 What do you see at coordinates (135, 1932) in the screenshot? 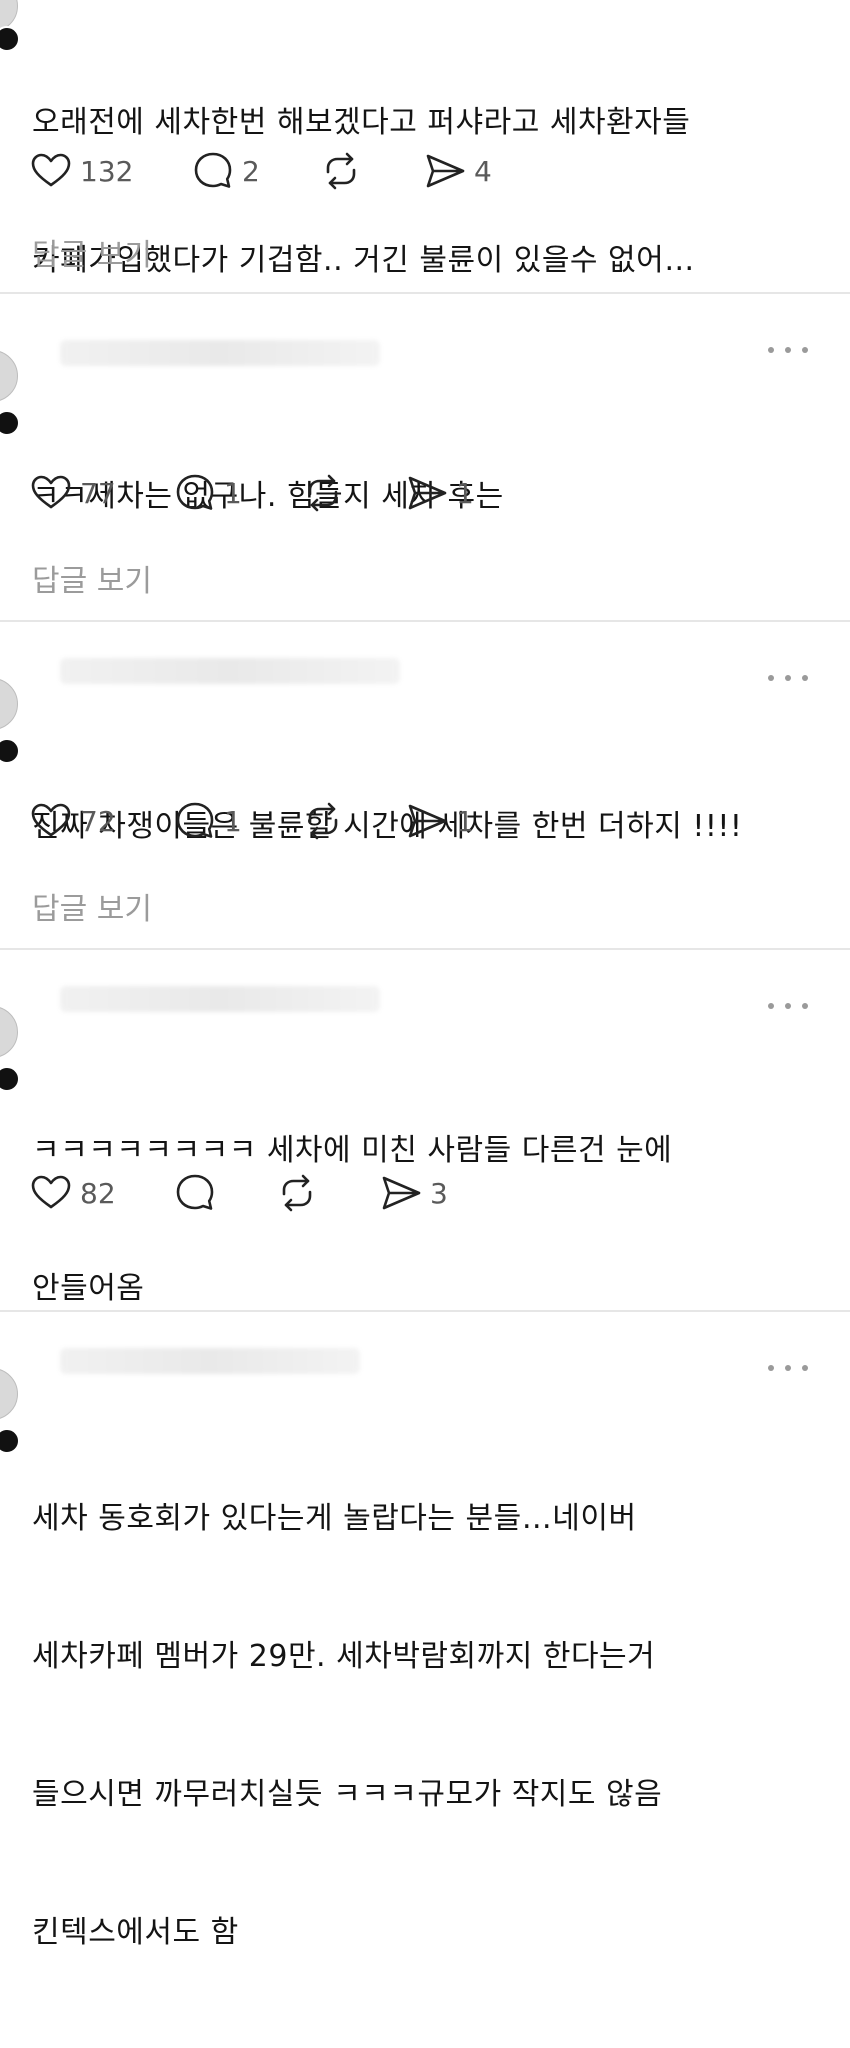
I see `comment-line: 킨텍스에서도 함` at bounding box center [135, 1932].